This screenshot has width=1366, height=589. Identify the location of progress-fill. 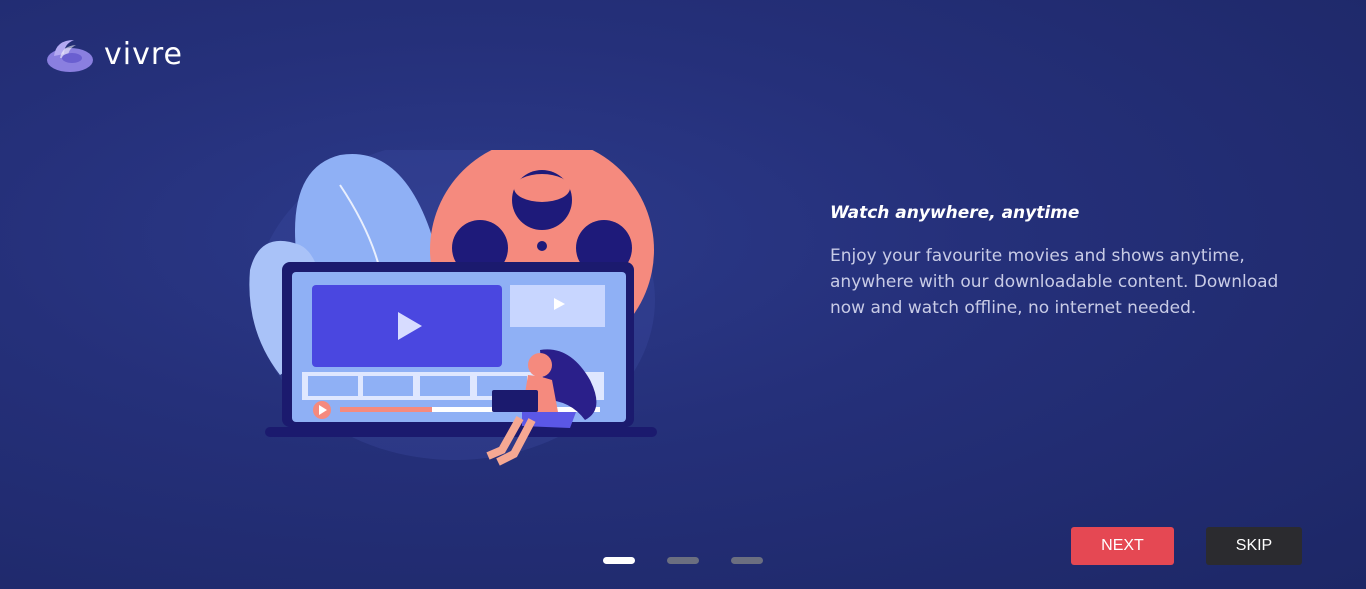
(386, 409).